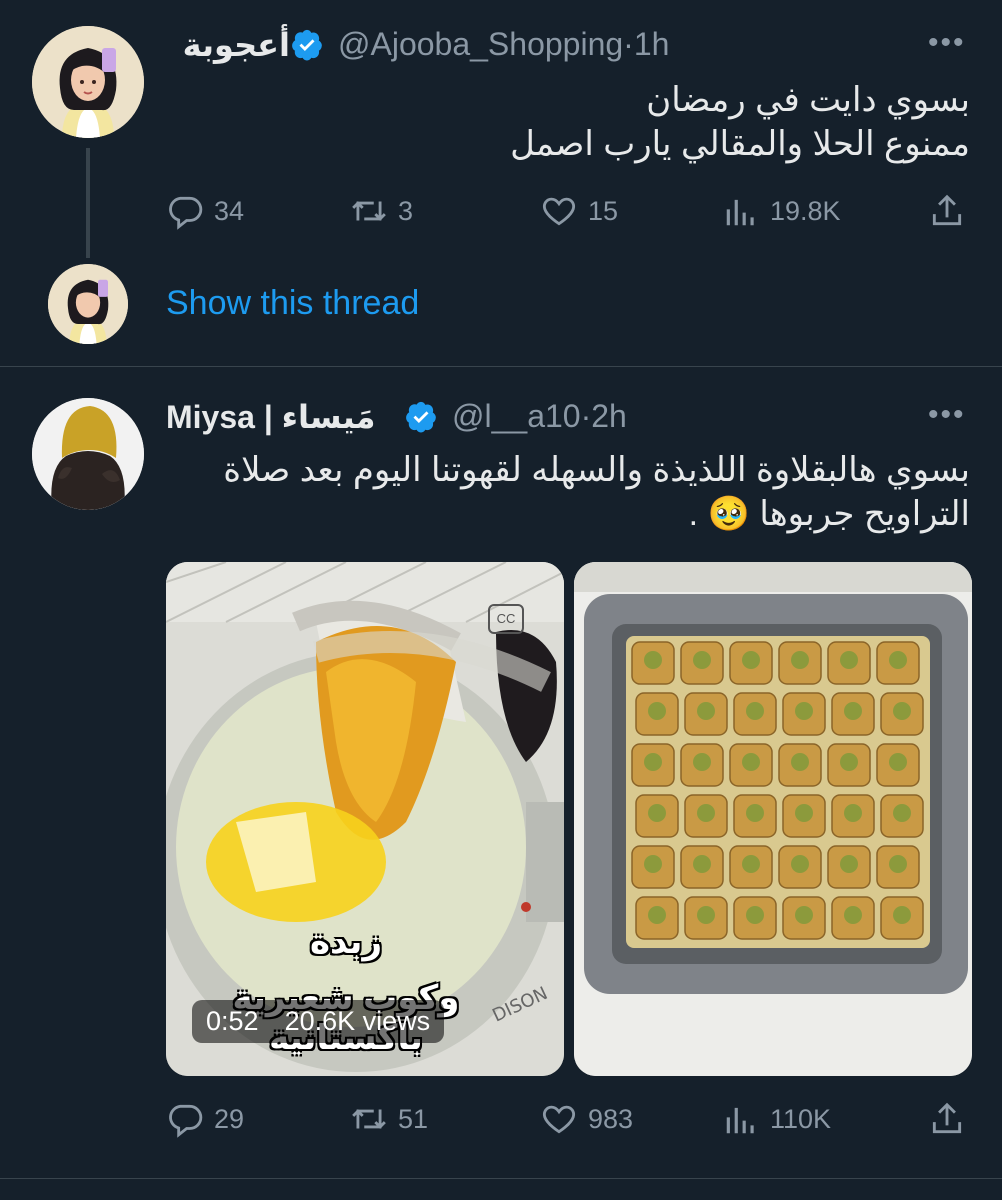 This screenshot has height=1200, width=1002. Describe the element at coordinates (829, 514) in the screenshot. I see `tweet-text-line: التراويح جربوها 🥹 .` at that location.